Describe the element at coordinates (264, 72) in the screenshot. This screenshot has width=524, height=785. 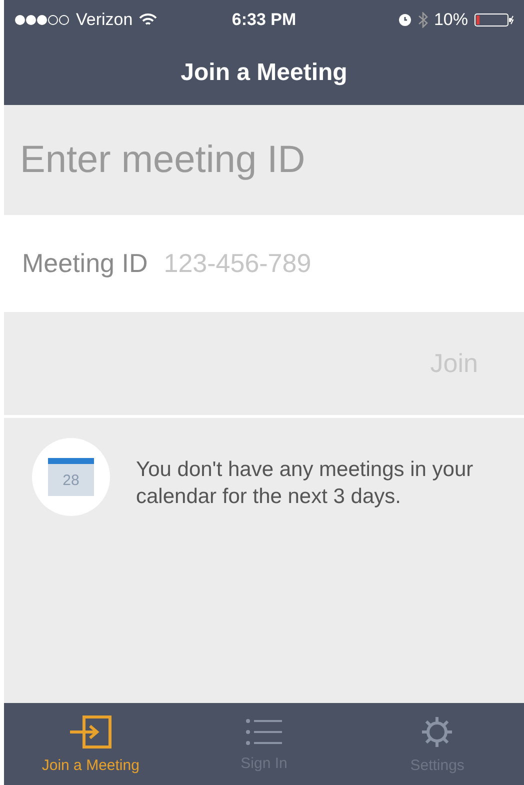
I see `page-title: Join a Meeting` at that location.